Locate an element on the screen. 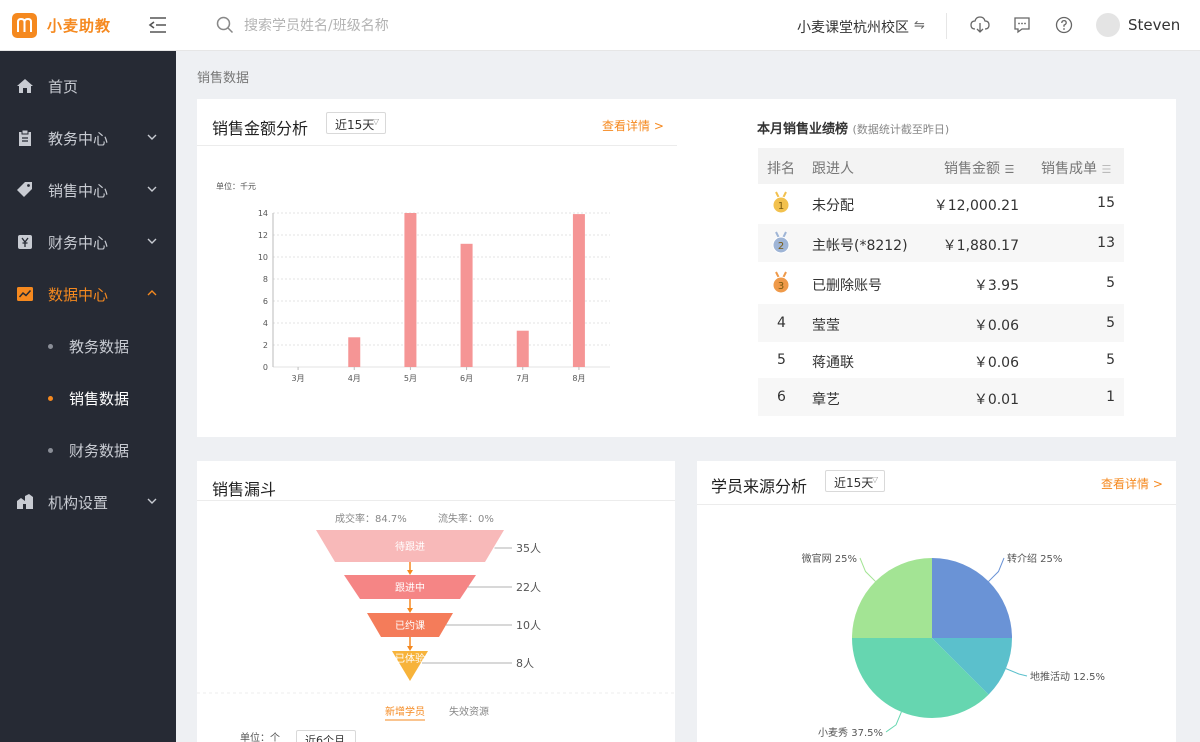 This screenshot has width=1200, height=742. funnel-unit: 单位：个 is located at coordinates (260, 736).